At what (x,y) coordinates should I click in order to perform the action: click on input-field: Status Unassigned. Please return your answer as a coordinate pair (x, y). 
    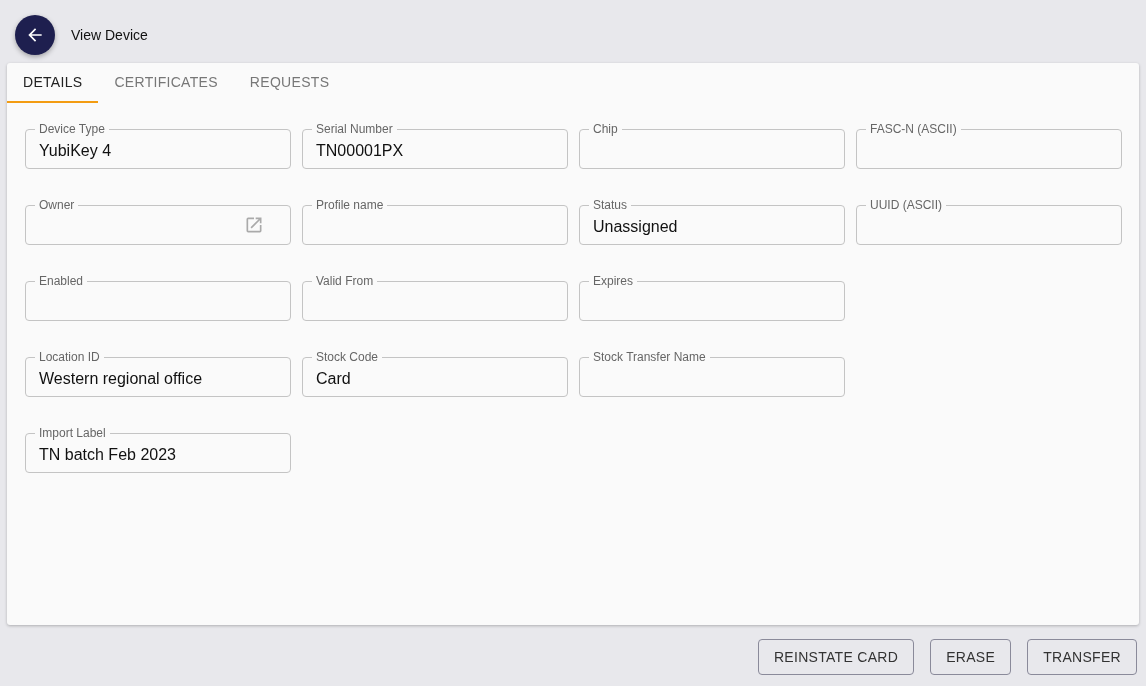
    Looking at the image, I should click on (712, 221).